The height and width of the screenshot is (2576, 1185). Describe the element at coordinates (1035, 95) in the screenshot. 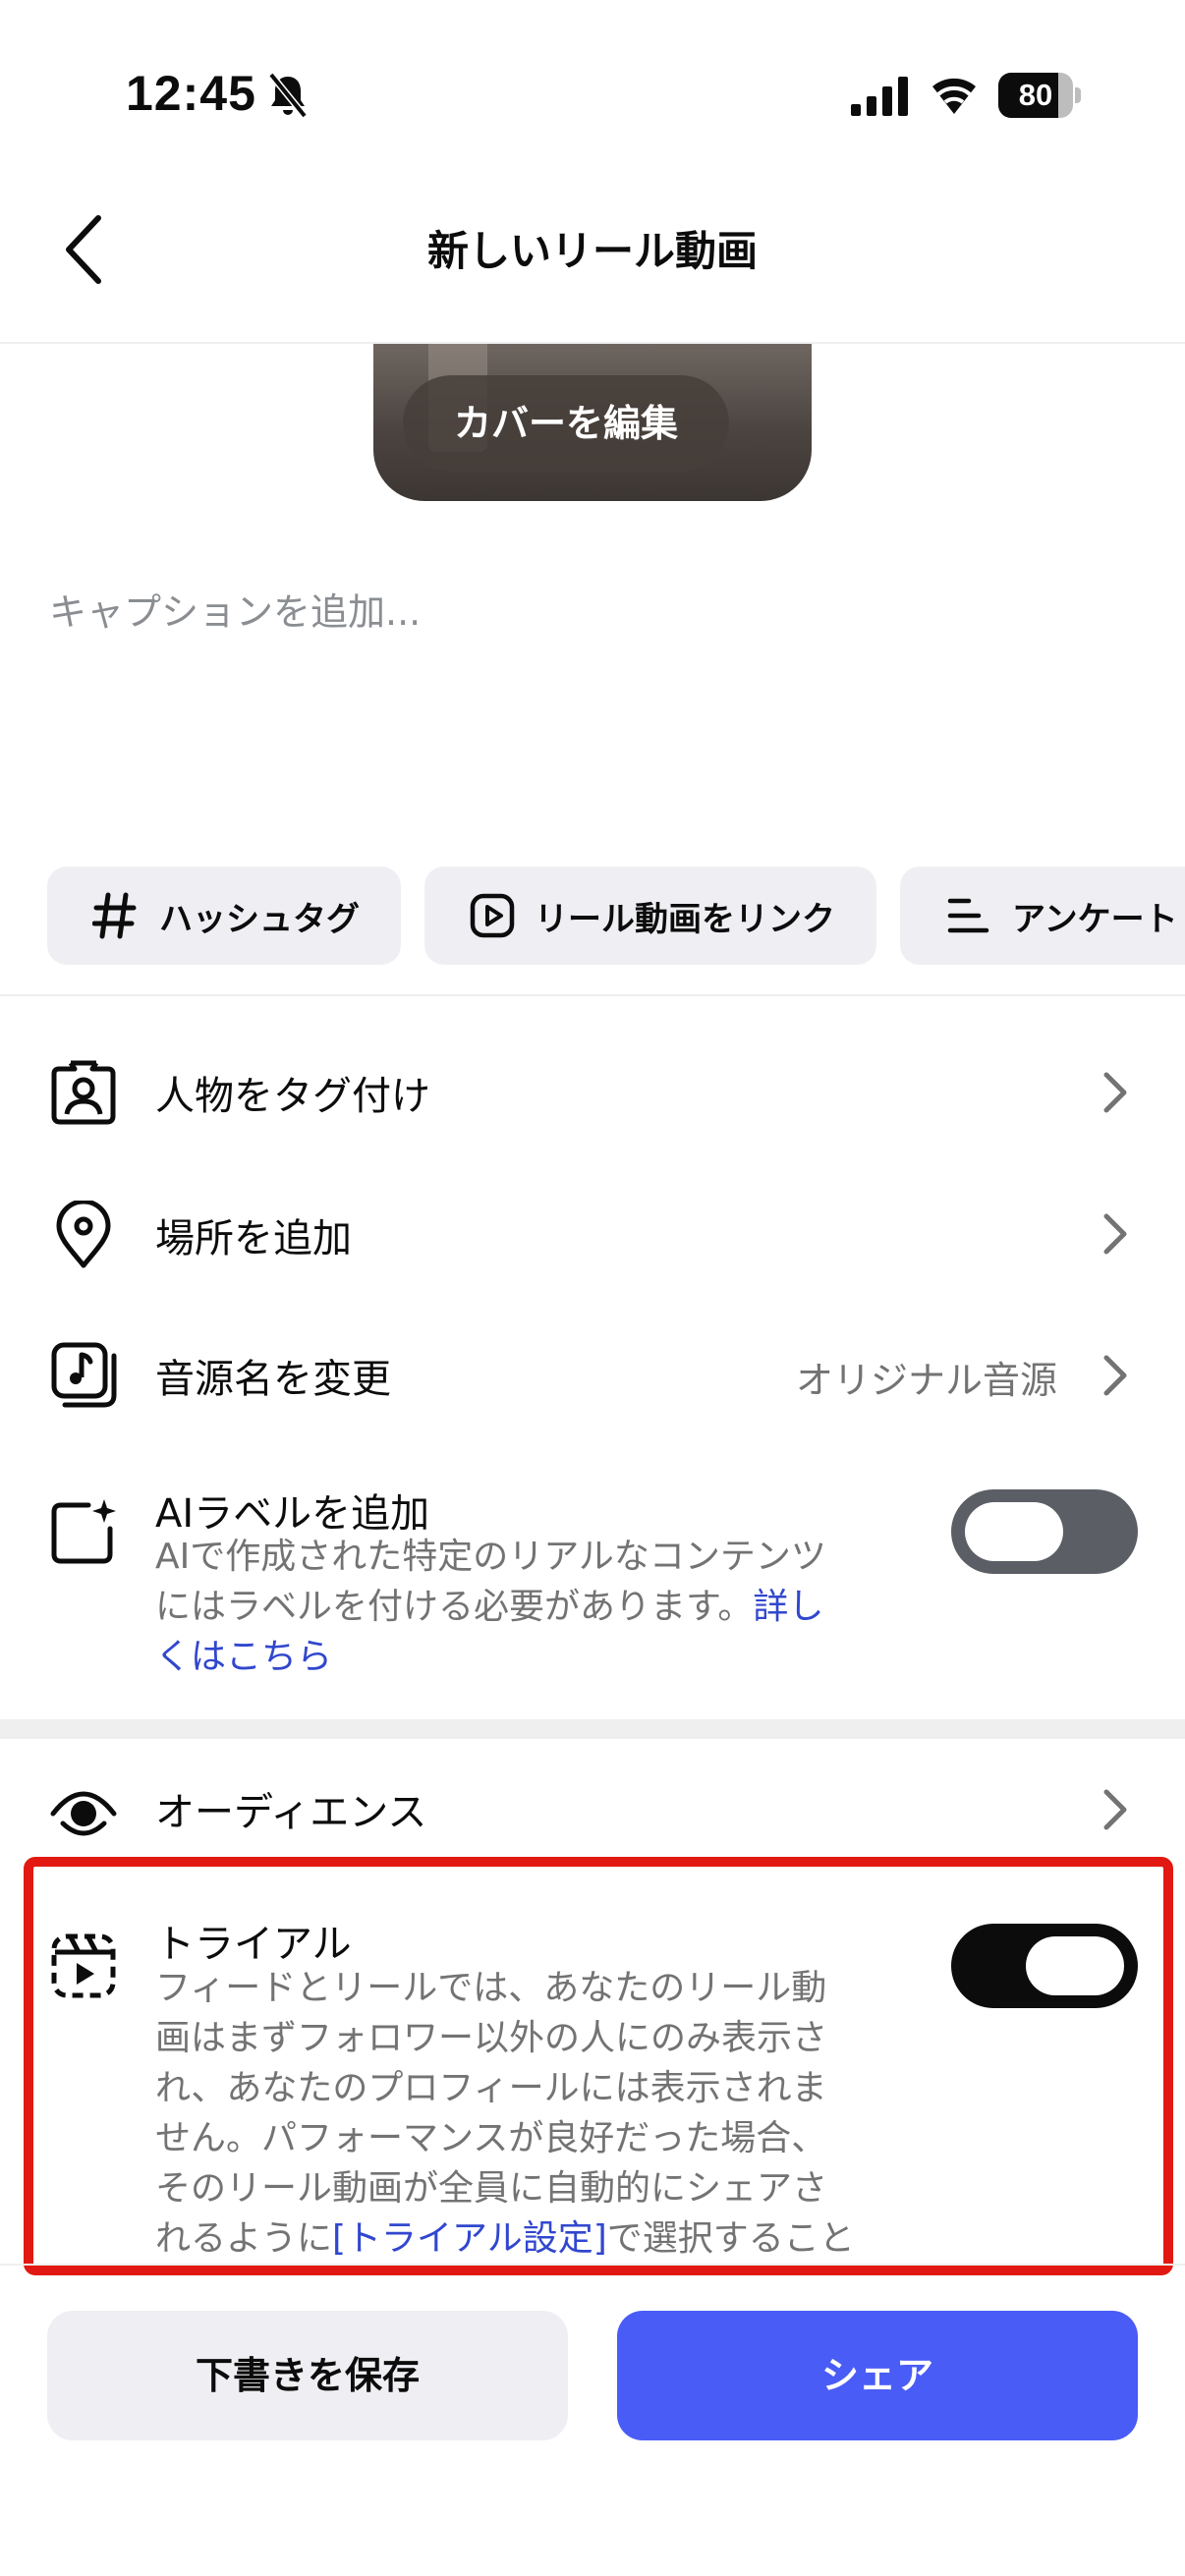

I see `battery-percent: 80` at that location.